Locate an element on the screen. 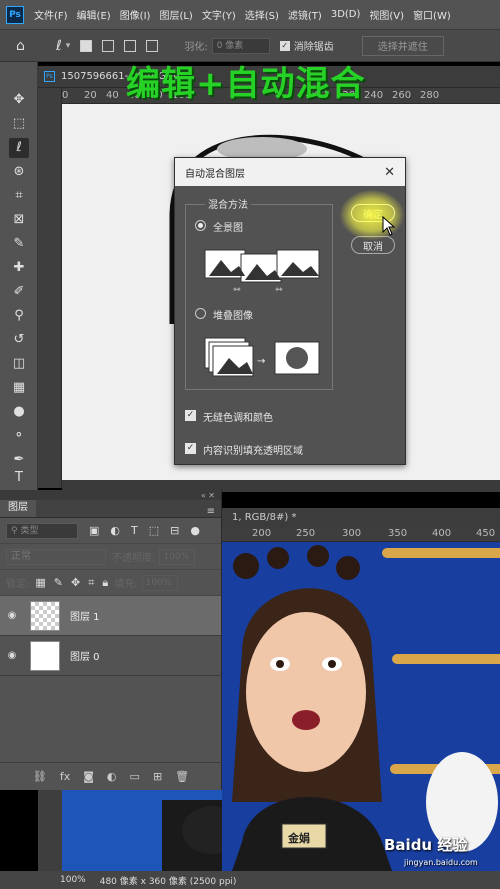  menu-type: 文字(Y) is located at coordinates (219, 14).